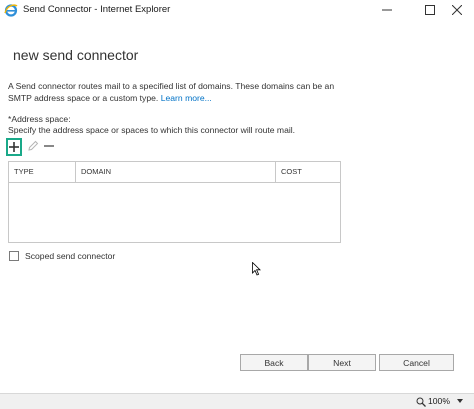 The height and width of the screenshot is (409, 474). What do you see at coordinates (256, 269) in the screenshot?
I see `mouse-cursor-icon` at bounding box center [256, 269].